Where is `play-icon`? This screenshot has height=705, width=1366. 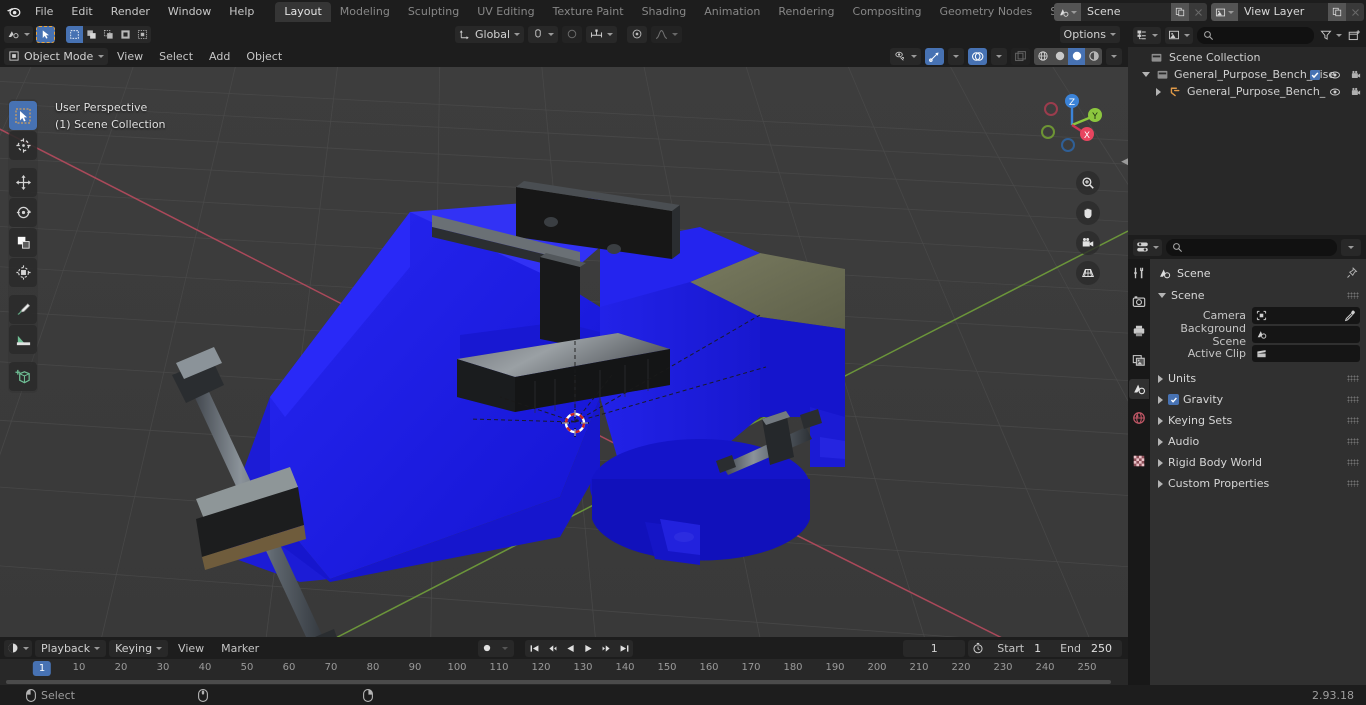
play-icon is located at coordinates (588, 648).